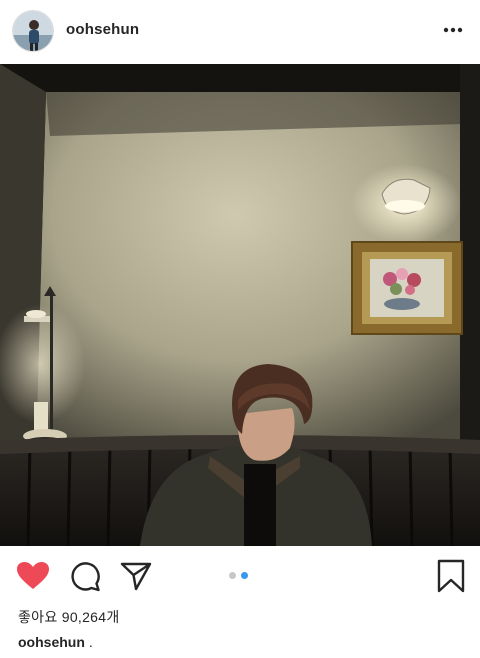  Describe the element at coordinates (69, 617) in the screenshot. I see `likes-count: 좋아요 90,264개` at that location.